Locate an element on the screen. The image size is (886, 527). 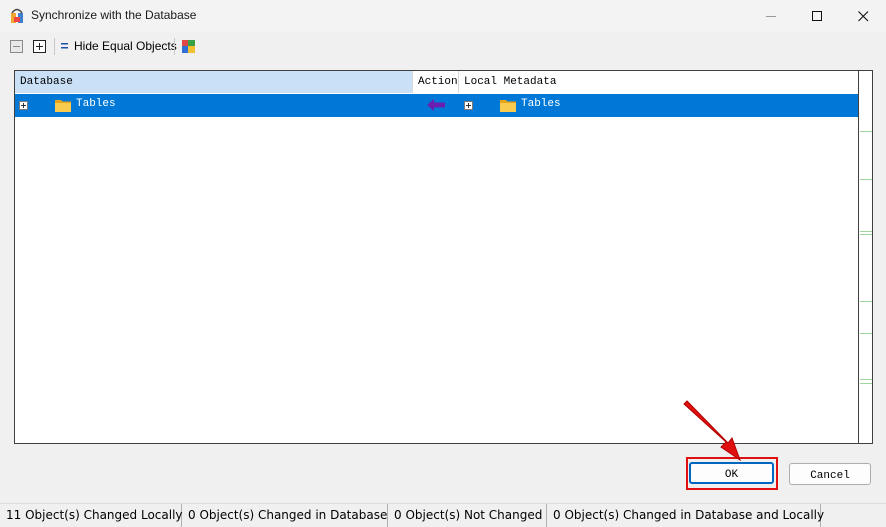
expand-all-button is located at coordinates (39, 46).